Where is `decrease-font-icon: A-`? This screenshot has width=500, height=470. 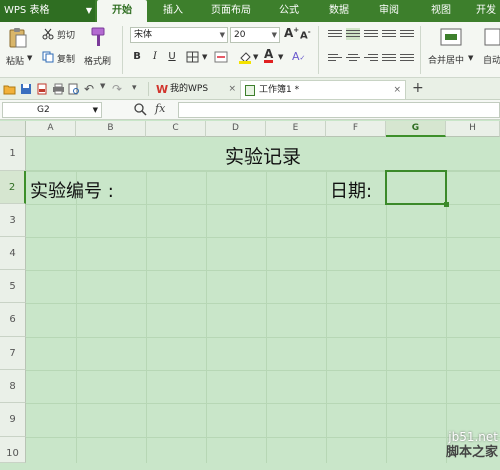 decrease-font-icon: A- is located at coordinates (305, 34).